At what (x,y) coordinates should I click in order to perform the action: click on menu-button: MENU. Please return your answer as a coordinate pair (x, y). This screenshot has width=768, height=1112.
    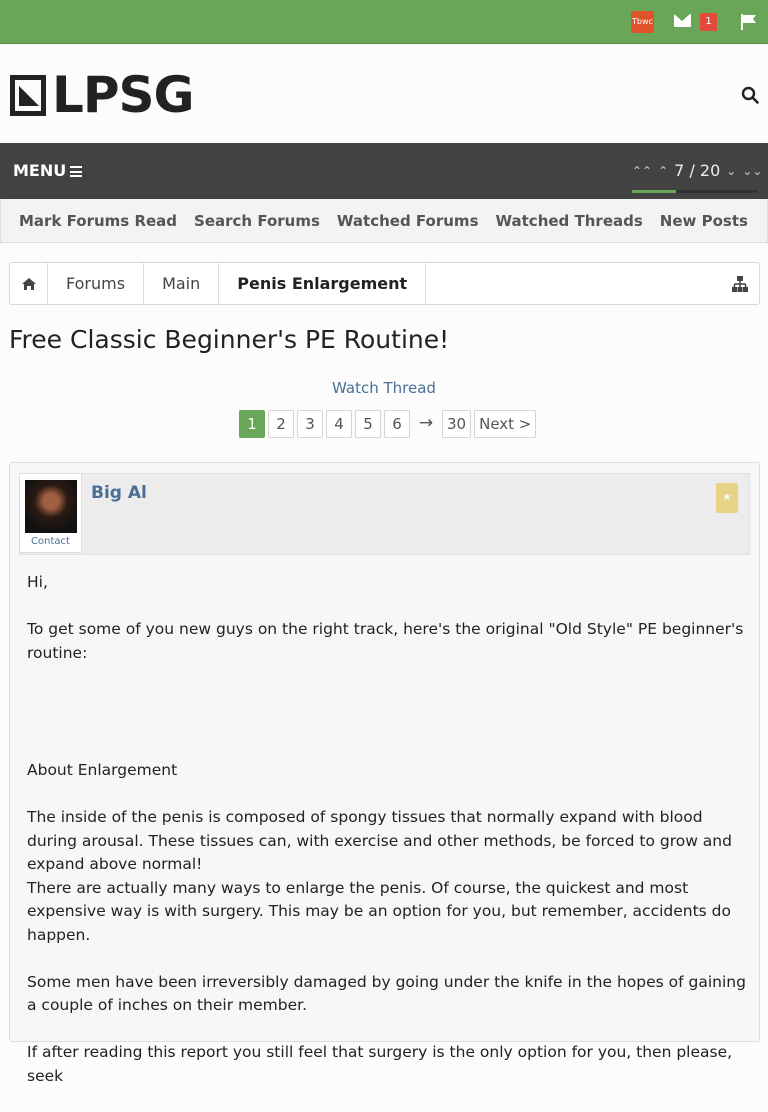
    Looking at the image, I should click on (48, 170).